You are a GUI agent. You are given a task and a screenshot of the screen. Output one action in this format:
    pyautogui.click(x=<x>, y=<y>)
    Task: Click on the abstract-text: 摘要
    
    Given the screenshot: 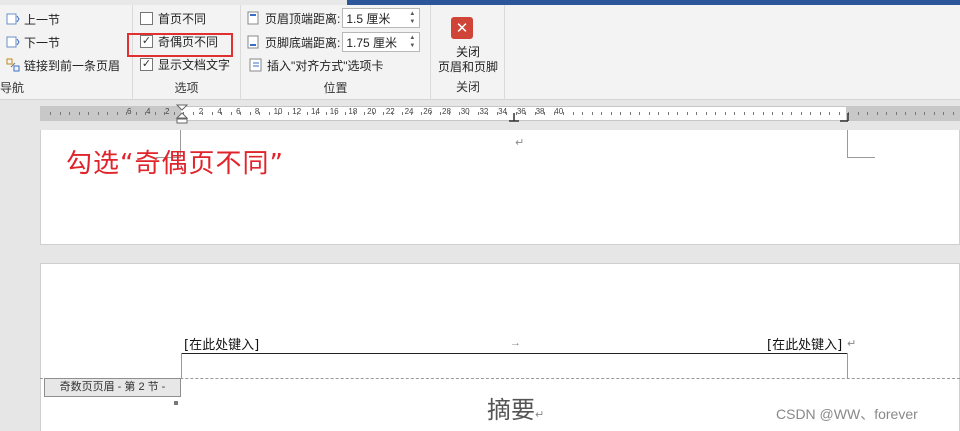 What is the action you would take?
    pyautogui.click(x=511, y=410)
    